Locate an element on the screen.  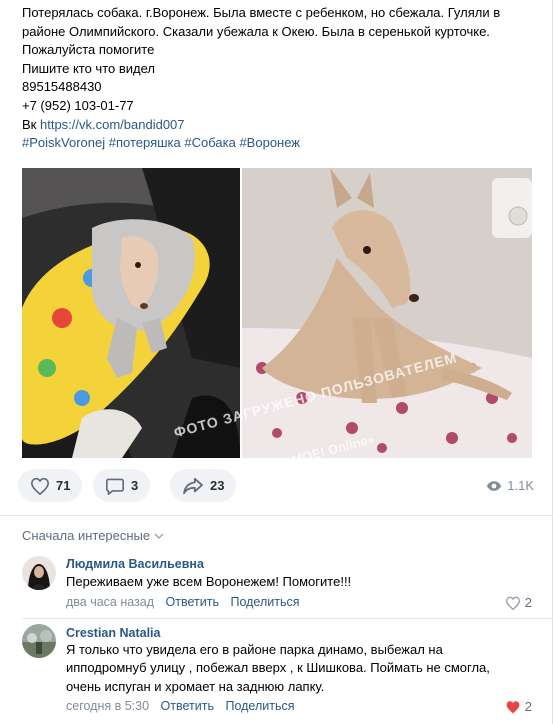
vk-prefix: Вк is located at coordinates (31, 124).